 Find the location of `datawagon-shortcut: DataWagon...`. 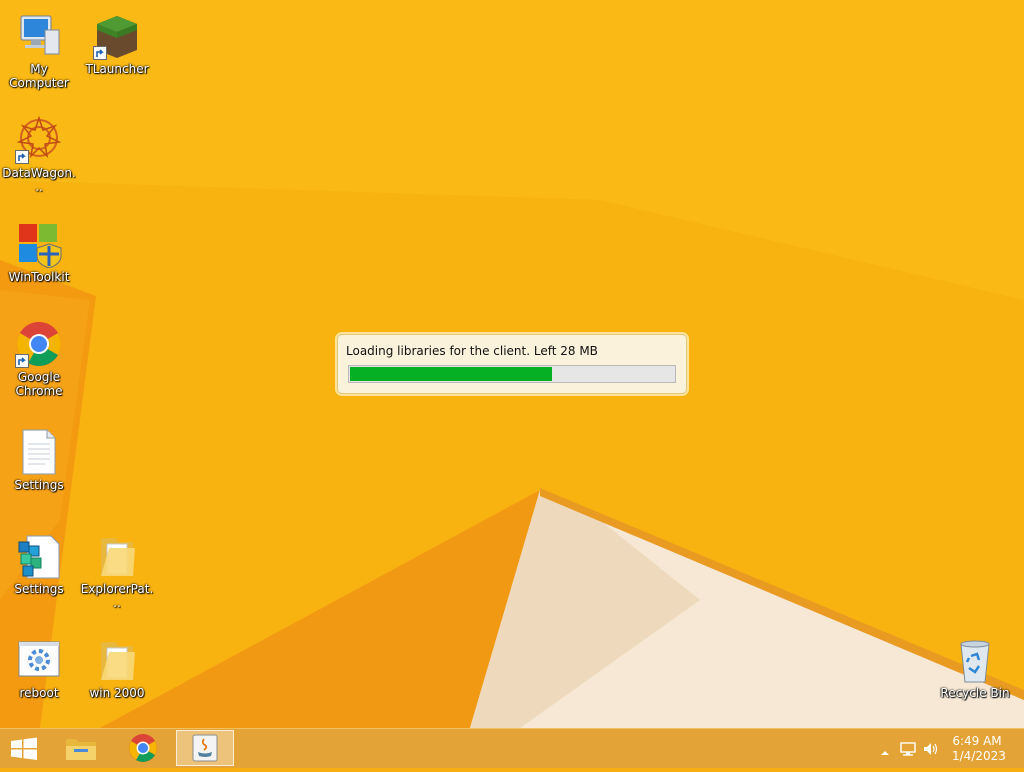

datawagon-shortcut: DataWagon... is located at coordinates (39, 152).